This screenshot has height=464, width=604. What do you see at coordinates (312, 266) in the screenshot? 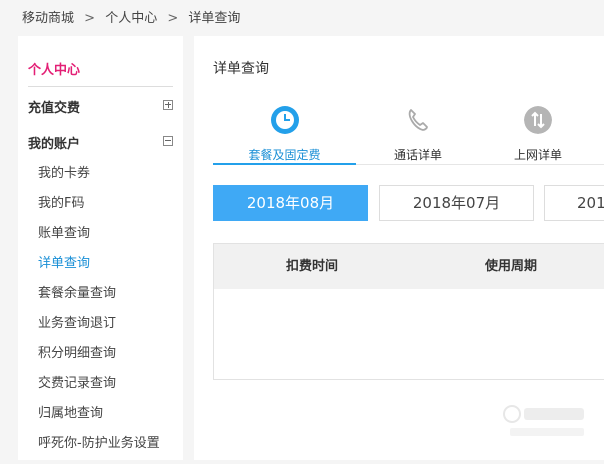
I see `column-header-charge-time: 扣费时间` at bounding box center [312, 266].